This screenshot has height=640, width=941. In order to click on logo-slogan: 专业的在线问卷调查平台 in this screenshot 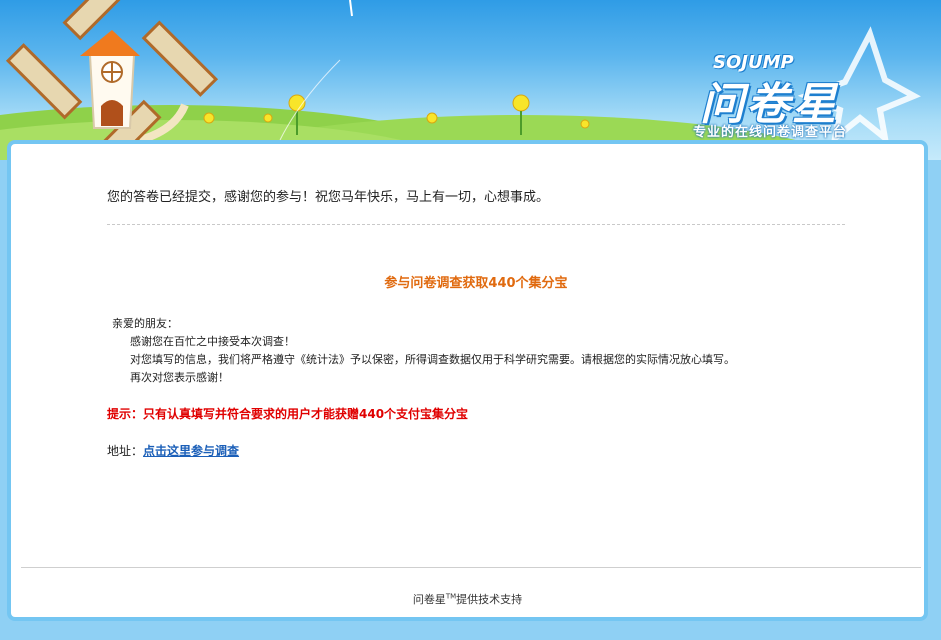, I will do `click(770, 132)`.